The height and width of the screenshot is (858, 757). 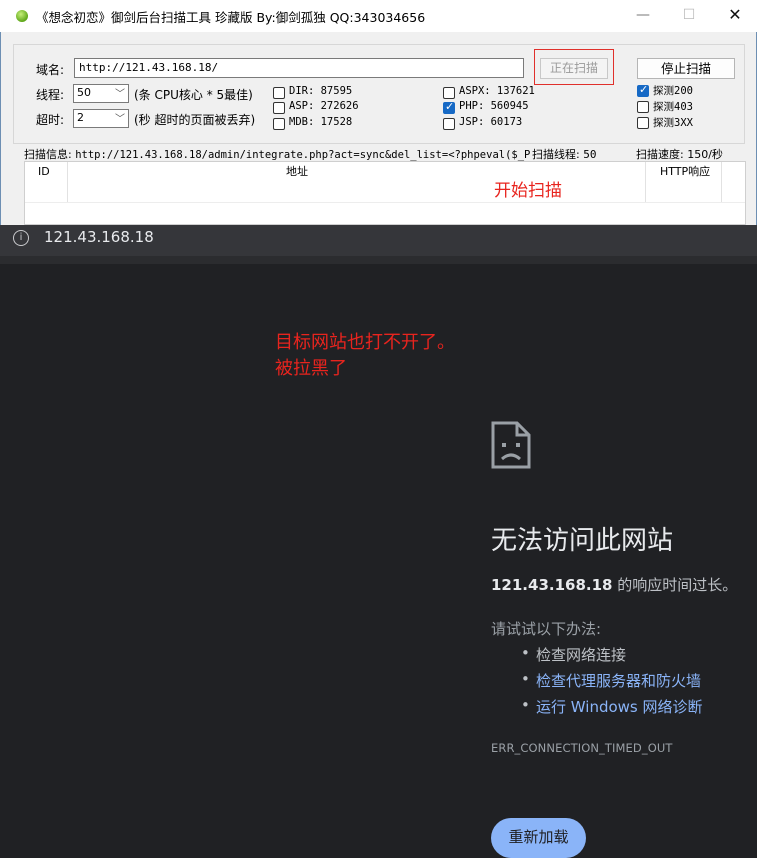 What do you see at coordinates (101, 118) in the screenshot?
I see `timeout-select: 2 ﹀` at bounding box center [101, 118].